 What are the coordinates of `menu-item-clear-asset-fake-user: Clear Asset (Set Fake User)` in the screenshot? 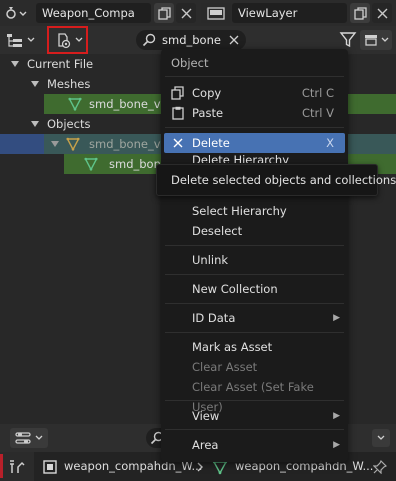 It's located at (253, 397).